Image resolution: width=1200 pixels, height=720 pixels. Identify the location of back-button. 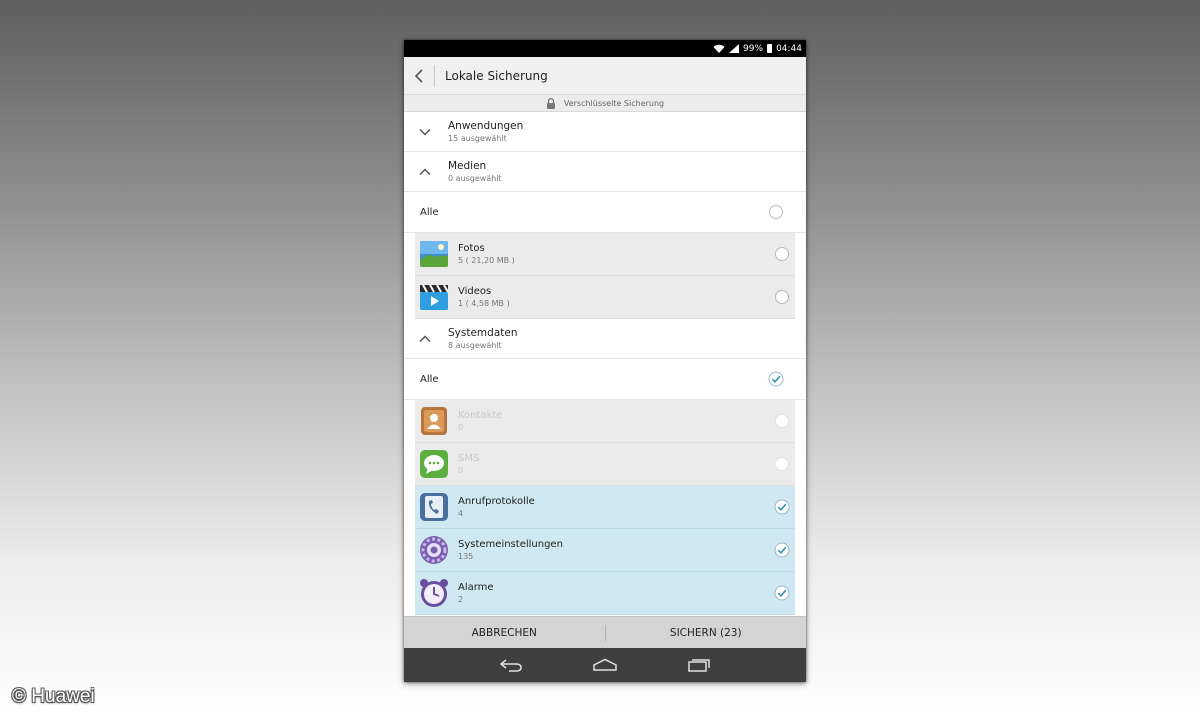
(419, 76).